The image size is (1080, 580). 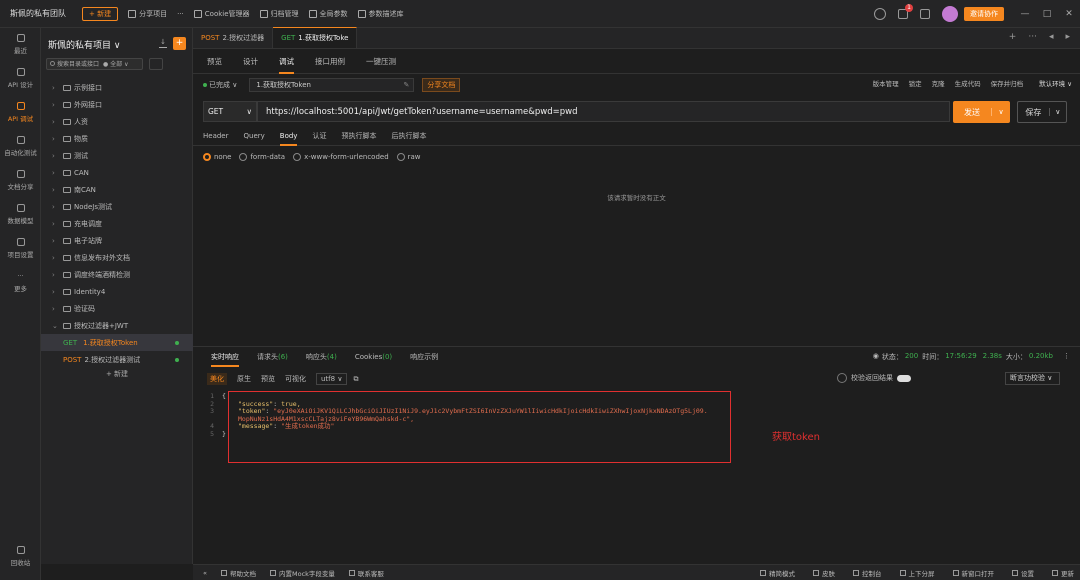 I want to click on sync-icon, so click(x=880, y=14).